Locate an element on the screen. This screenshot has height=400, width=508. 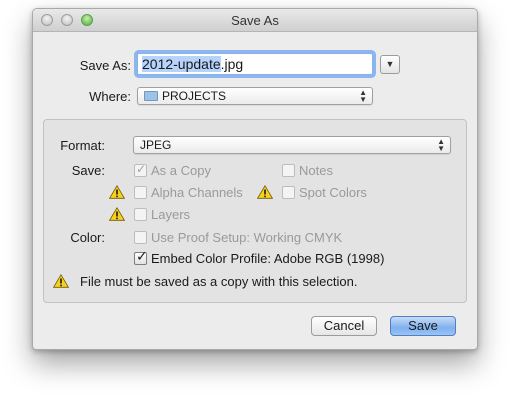
notes-label: Notes is located at coordinates (316, 170).